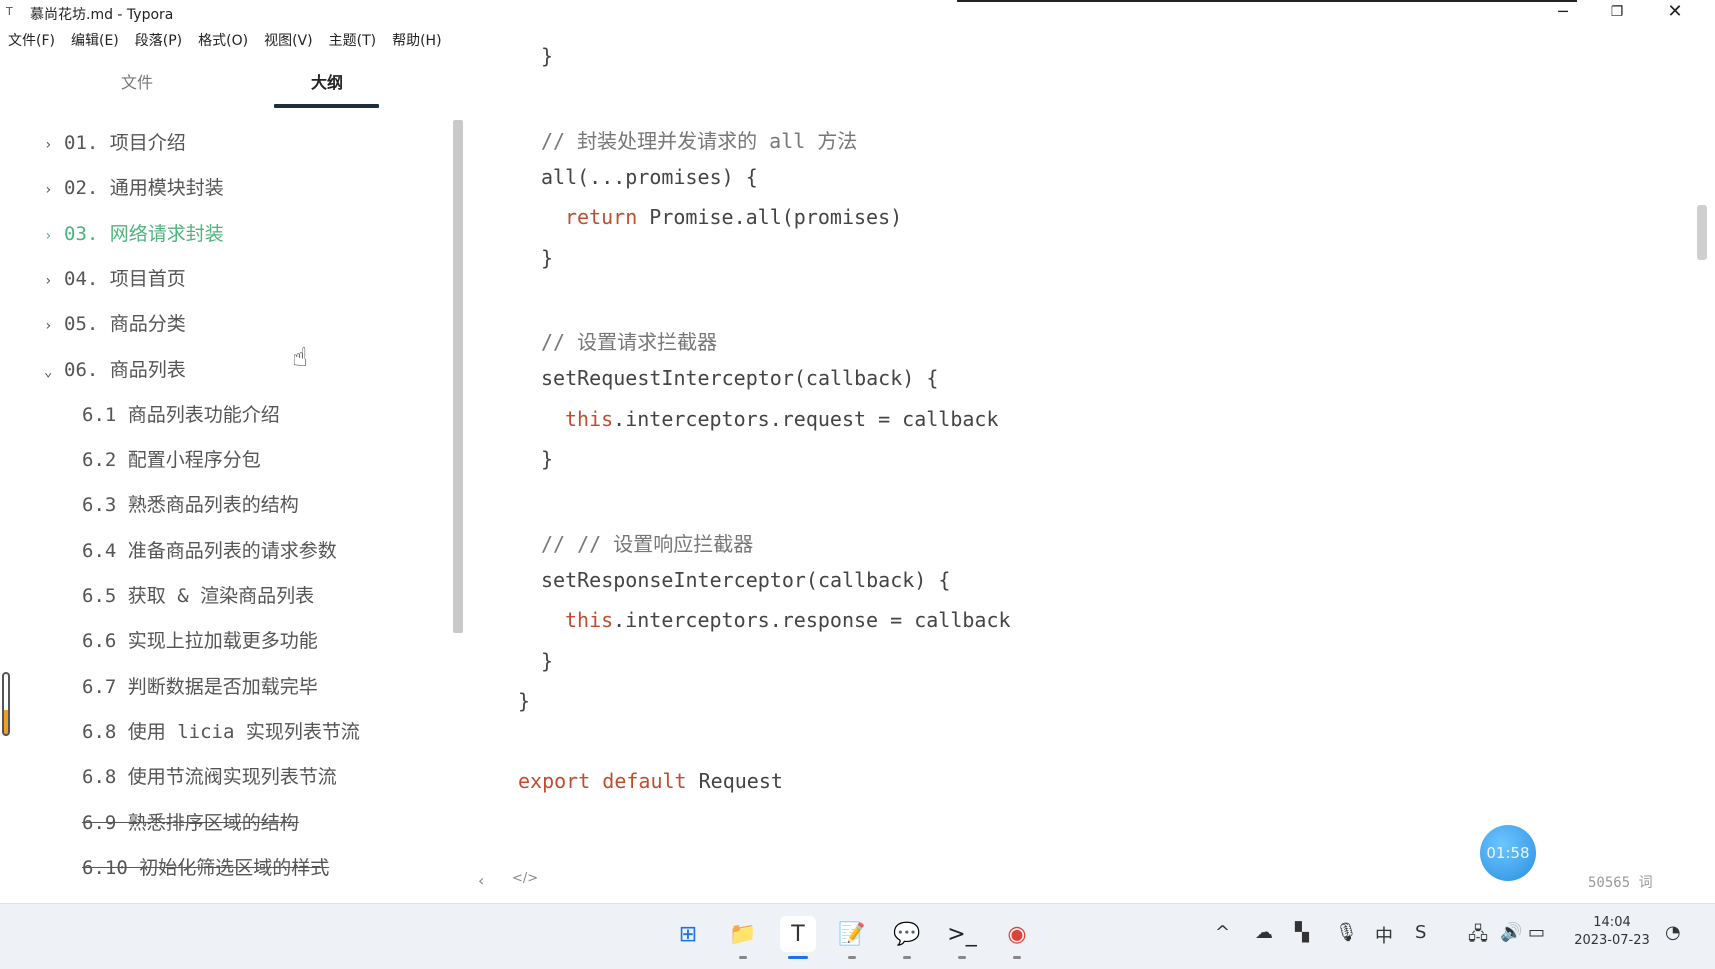 The height and width of the screenshot is (969, 1715). I want to click on chrome-icon: ◉, so click(1017, 937).